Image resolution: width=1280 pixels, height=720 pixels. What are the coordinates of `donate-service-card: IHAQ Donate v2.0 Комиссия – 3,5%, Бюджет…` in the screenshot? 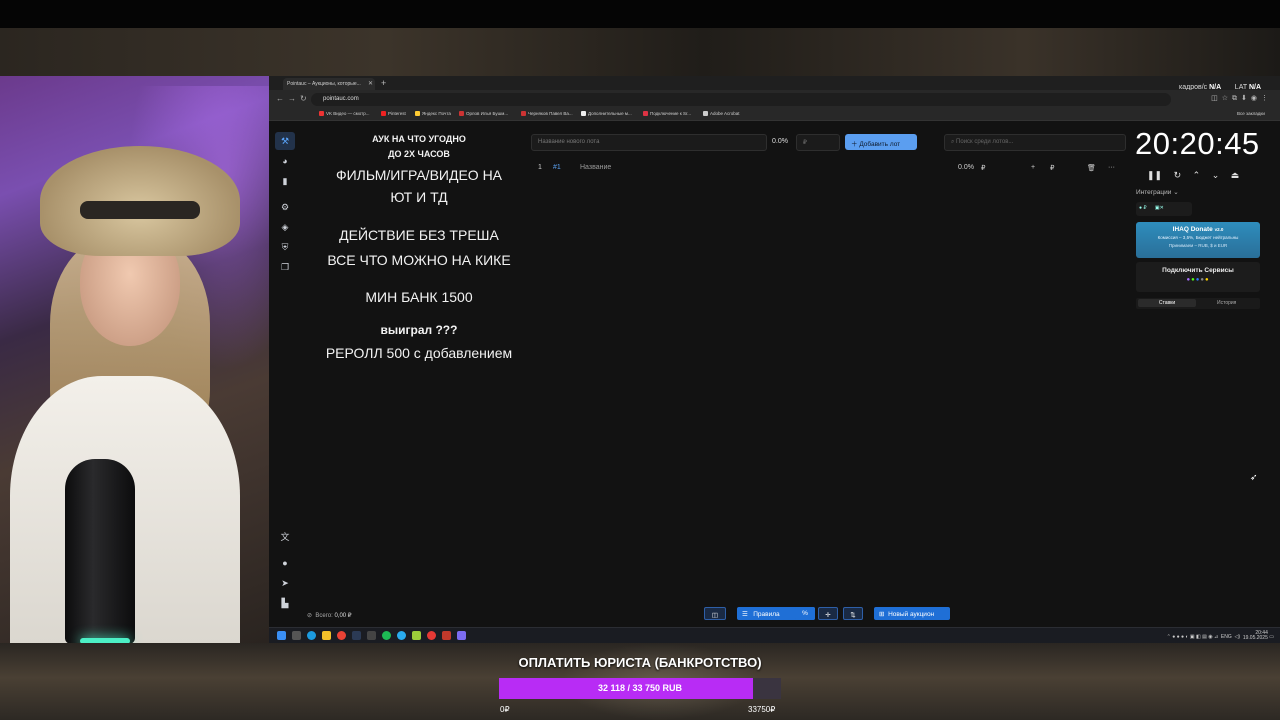 It's located at (1198, 240).